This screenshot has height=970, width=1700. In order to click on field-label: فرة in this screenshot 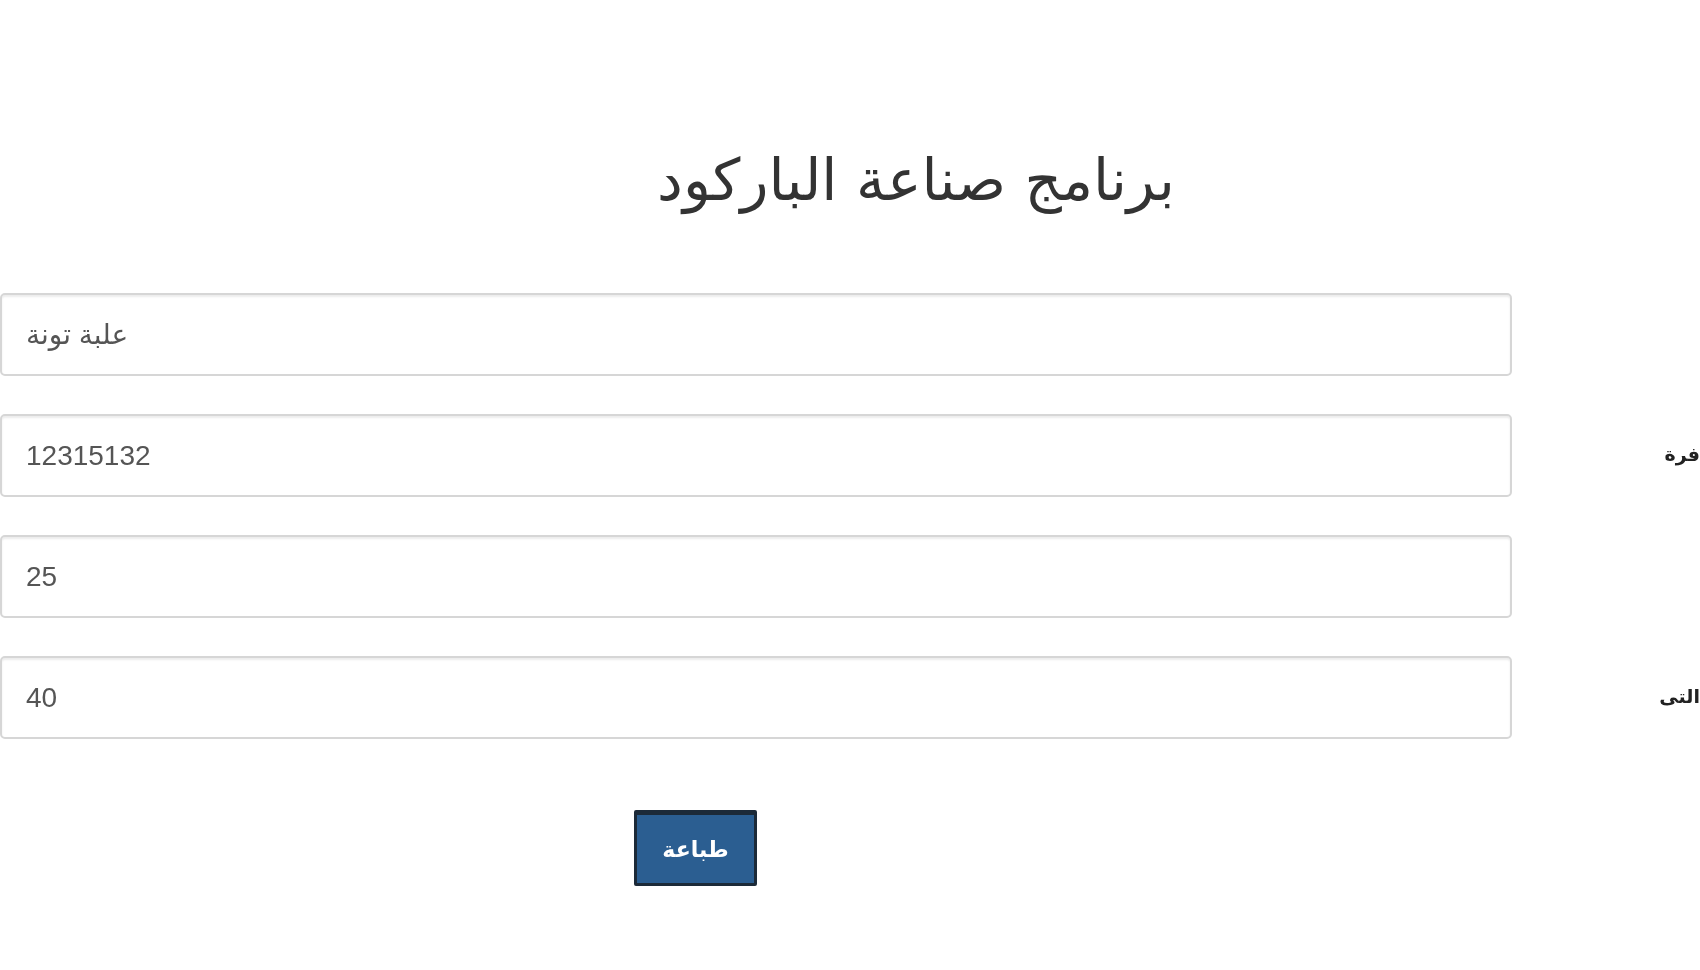, I will do `click(1682, 453)`.